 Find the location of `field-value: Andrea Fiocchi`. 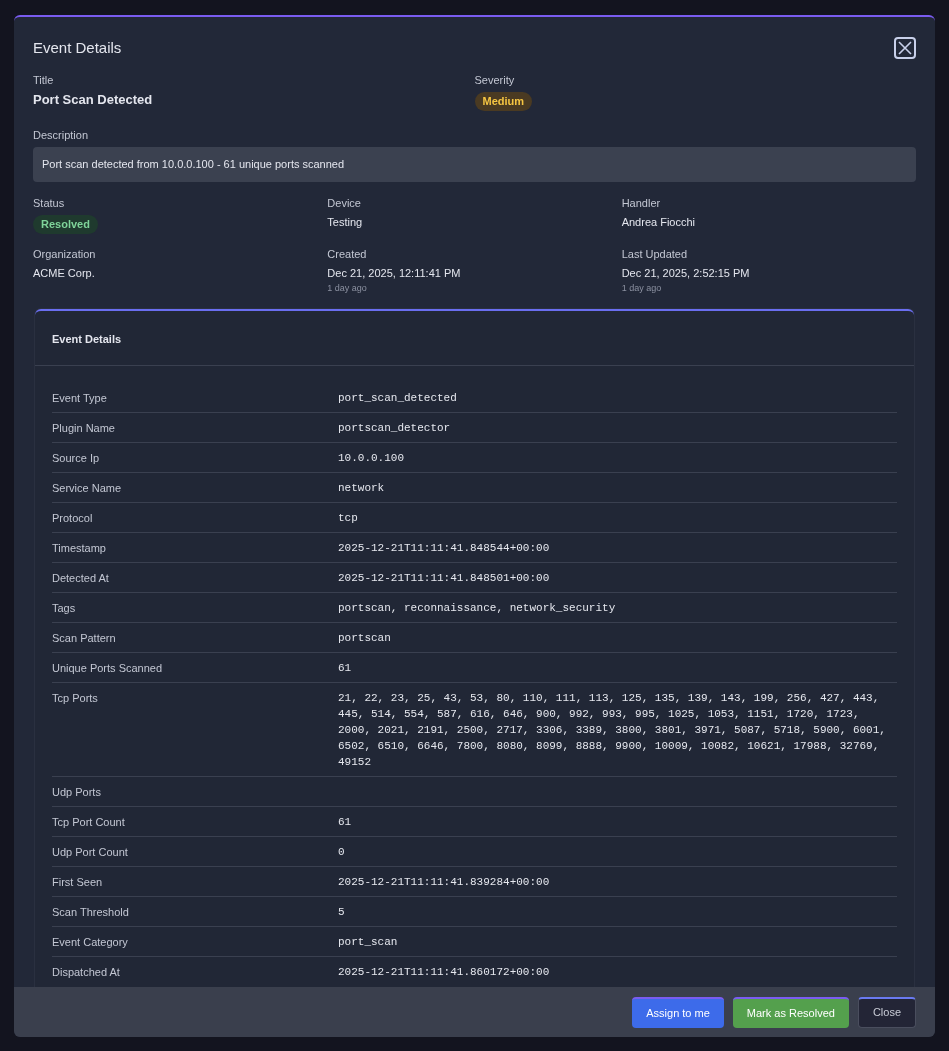

field-value: Andrea Fiocchi is located at coordinates (659, 222).